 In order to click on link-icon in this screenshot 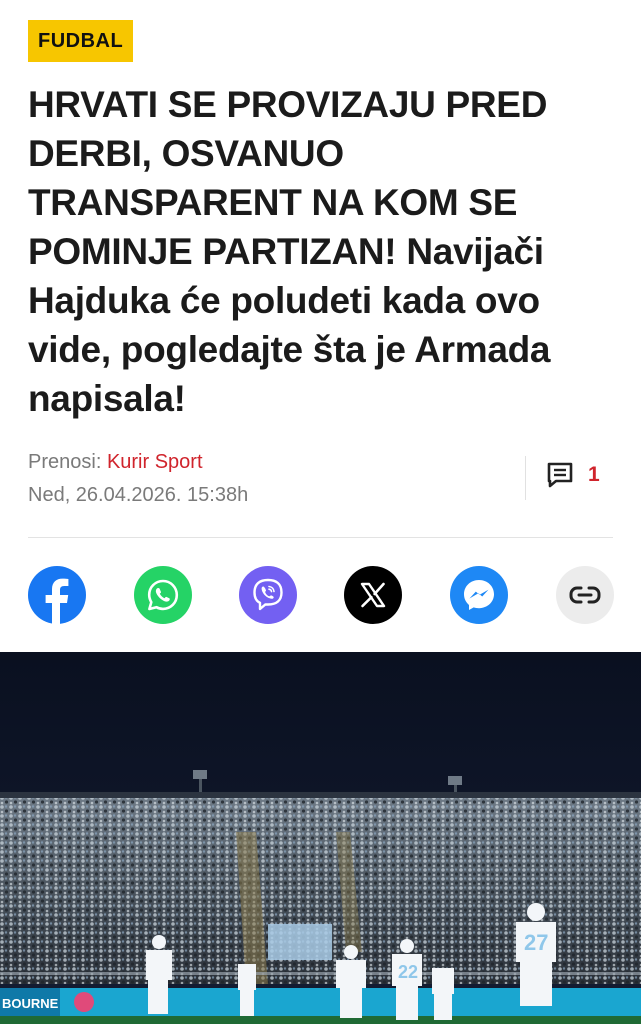, I will do `click(585, 595)`.